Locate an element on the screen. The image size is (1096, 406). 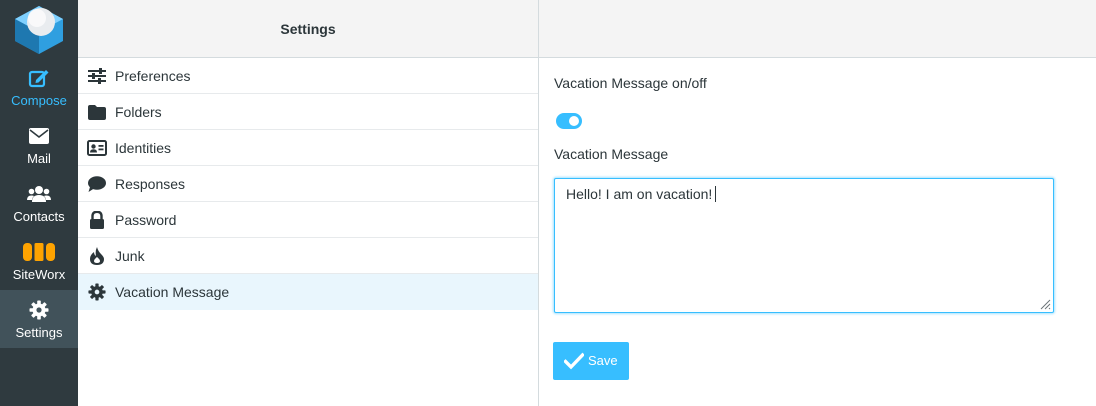
settings-item-label: Vacation Message is located at coordinates (172, 292).